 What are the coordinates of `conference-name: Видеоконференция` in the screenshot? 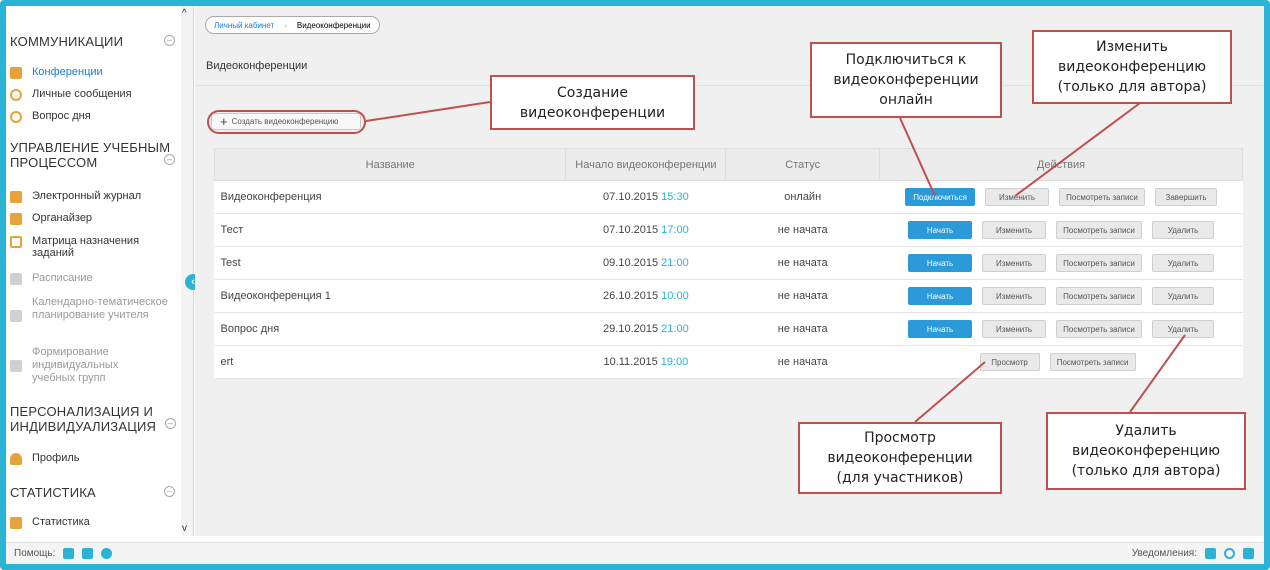 It's located at (390, 197).